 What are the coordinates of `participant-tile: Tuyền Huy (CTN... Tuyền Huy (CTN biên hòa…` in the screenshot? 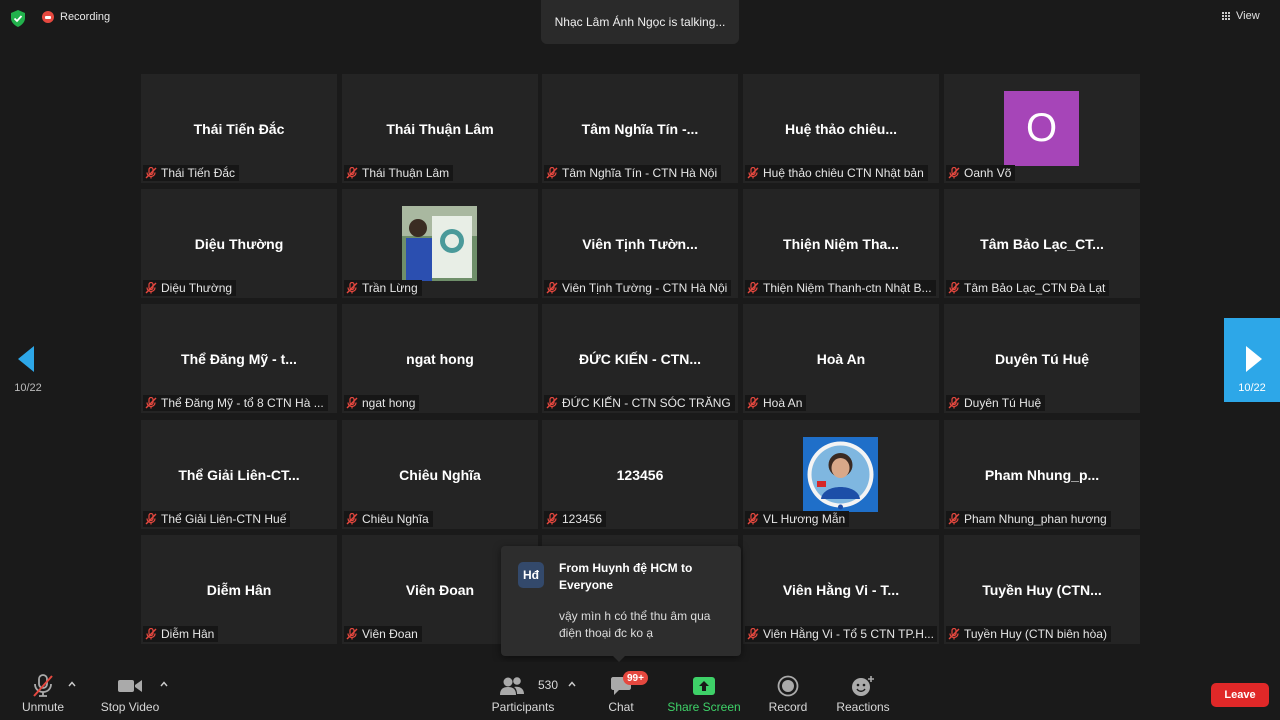 It's located at (1042, 589).